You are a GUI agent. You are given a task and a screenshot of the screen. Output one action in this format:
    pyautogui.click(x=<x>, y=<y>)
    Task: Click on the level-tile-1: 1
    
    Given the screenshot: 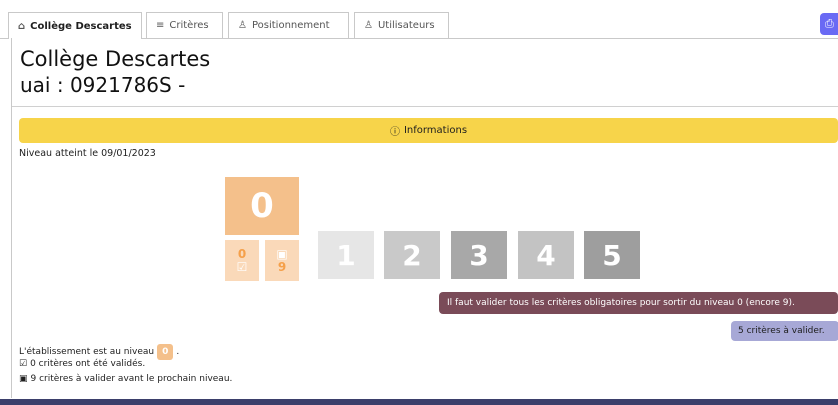 What is the action you would take?
    pyautogui.click(x=346, y=255)
    